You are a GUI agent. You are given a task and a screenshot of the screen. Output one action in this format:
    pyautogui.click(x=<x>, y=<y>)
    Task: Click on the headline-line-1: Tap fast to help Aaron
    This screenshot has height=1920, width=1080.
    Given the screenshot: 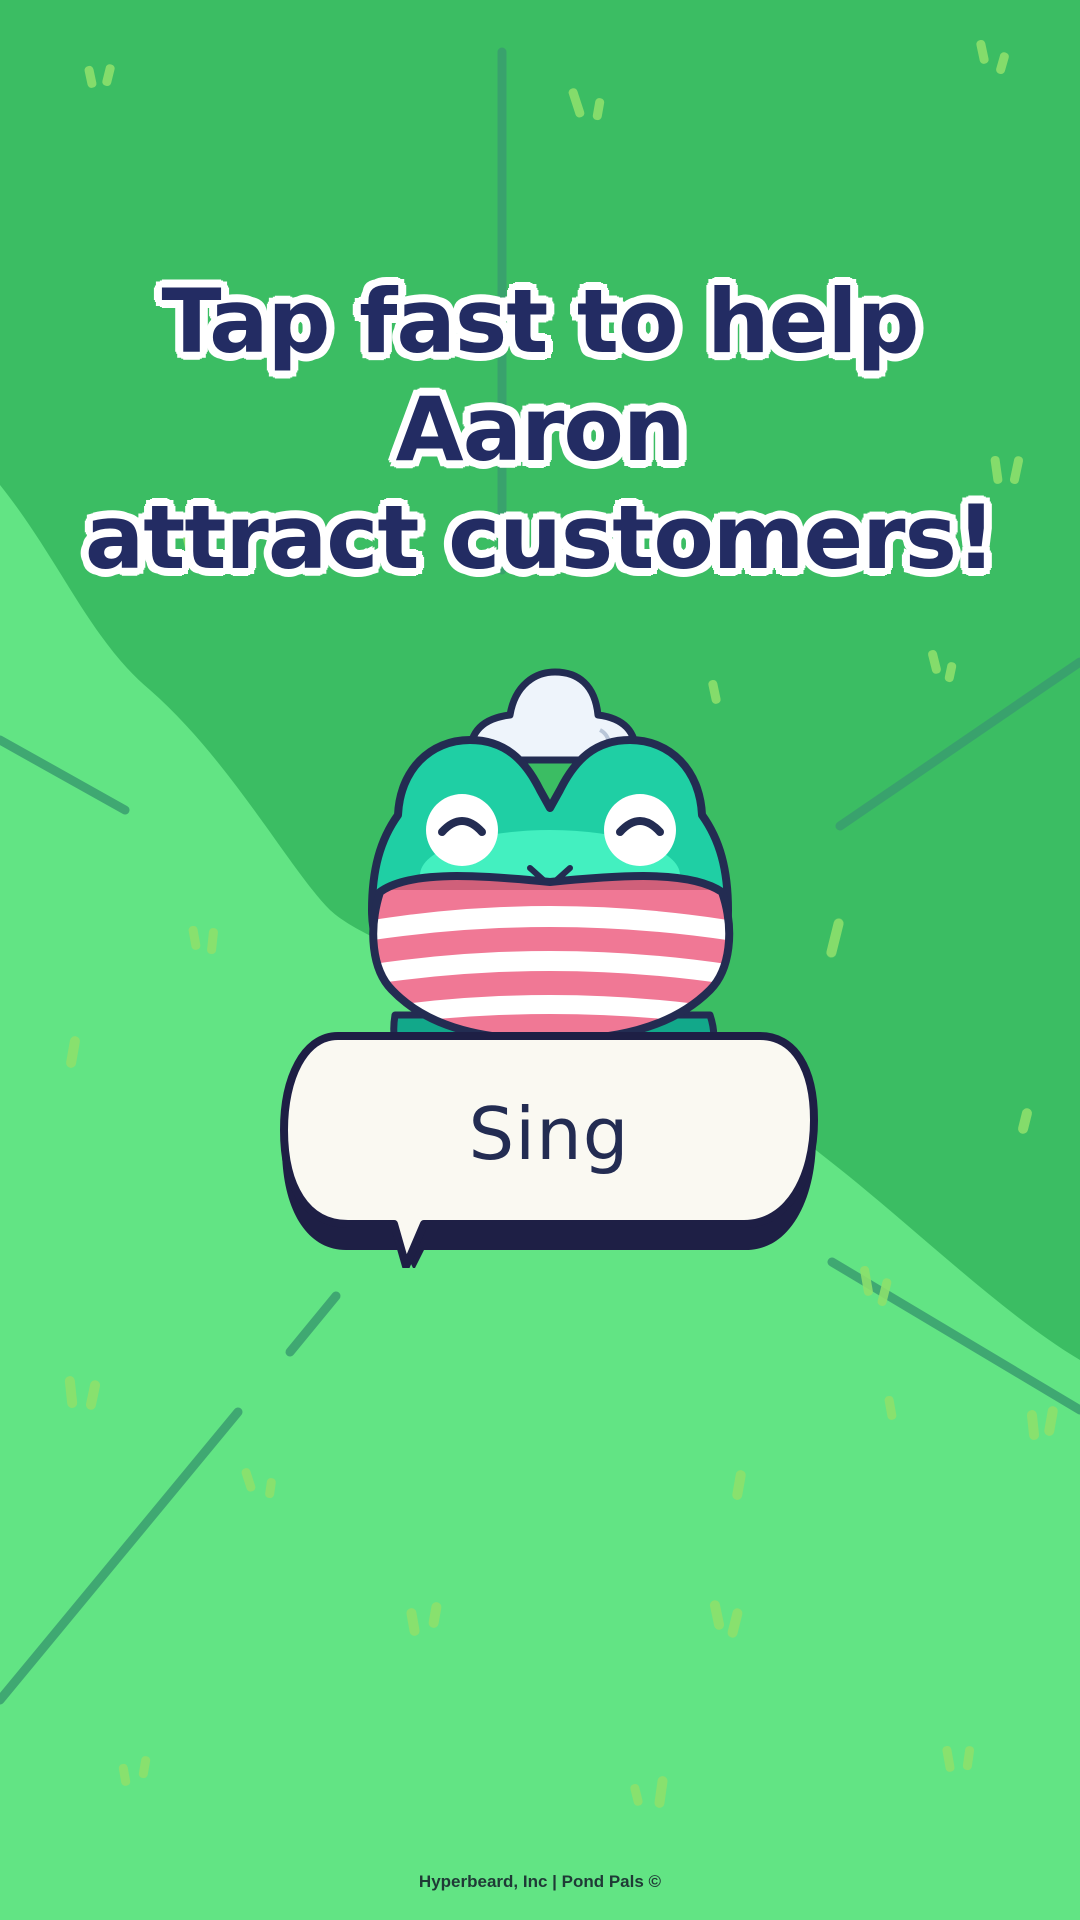 What is the action you would take?
    pyautogui.click(x=540, y=375)
    